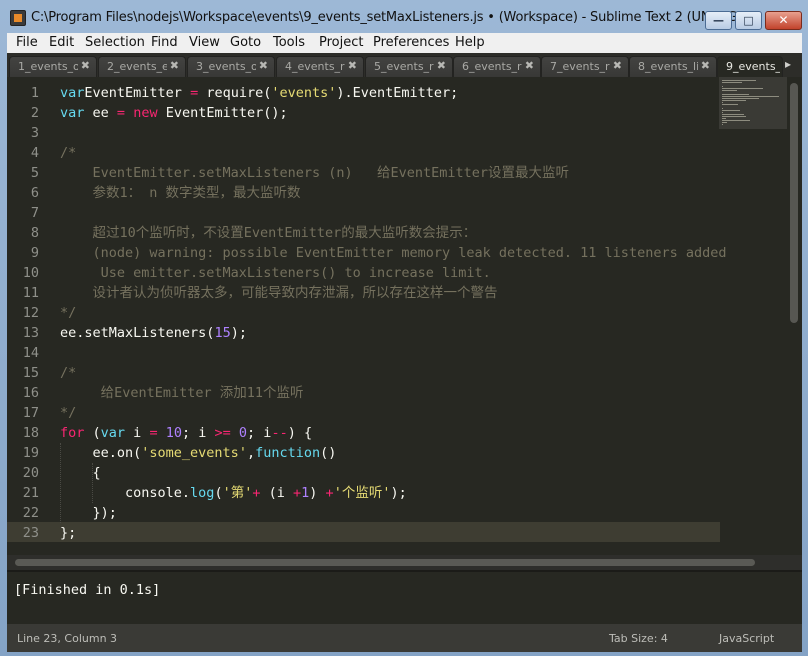  Describe the element at coordinates (268, 233) in the screenshot. I see `code-line: 超过10个监听时，不设置EventEmitter的最大监听数会提示：` at that location.